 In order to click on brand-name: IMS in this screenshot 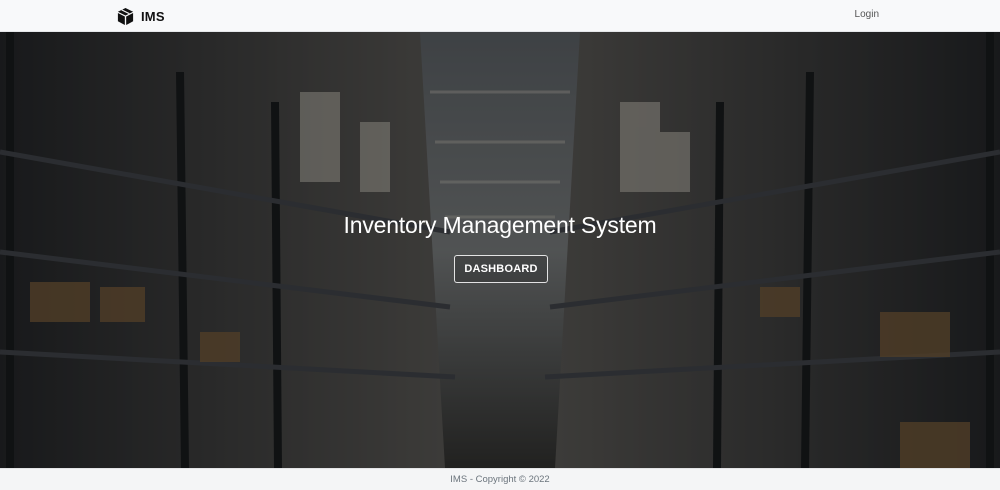, I will do `click(153, 16)`.